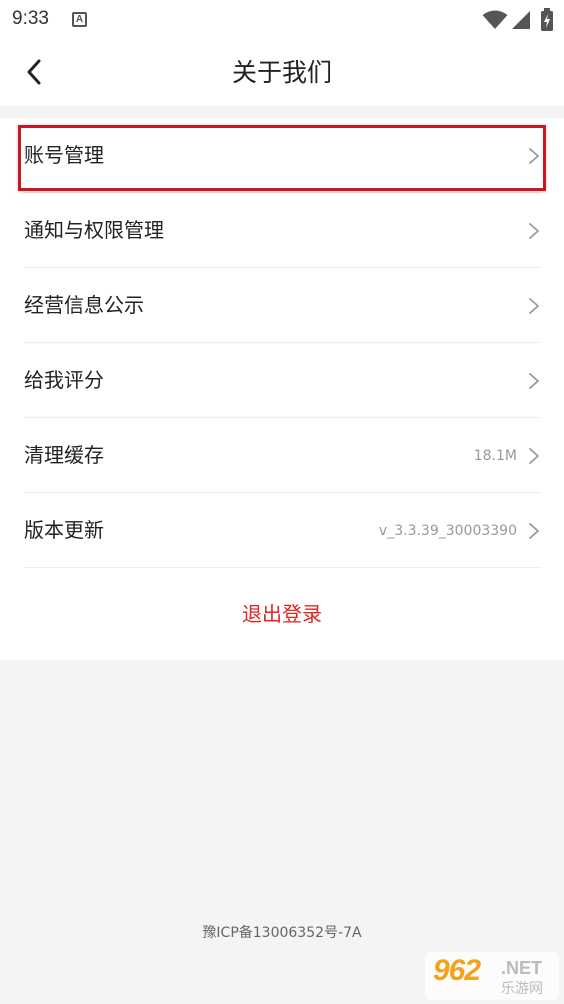  Describe the element at coordinates (282, 20) in the screenshot. I see `status-bar: 9:33 A` at that location.